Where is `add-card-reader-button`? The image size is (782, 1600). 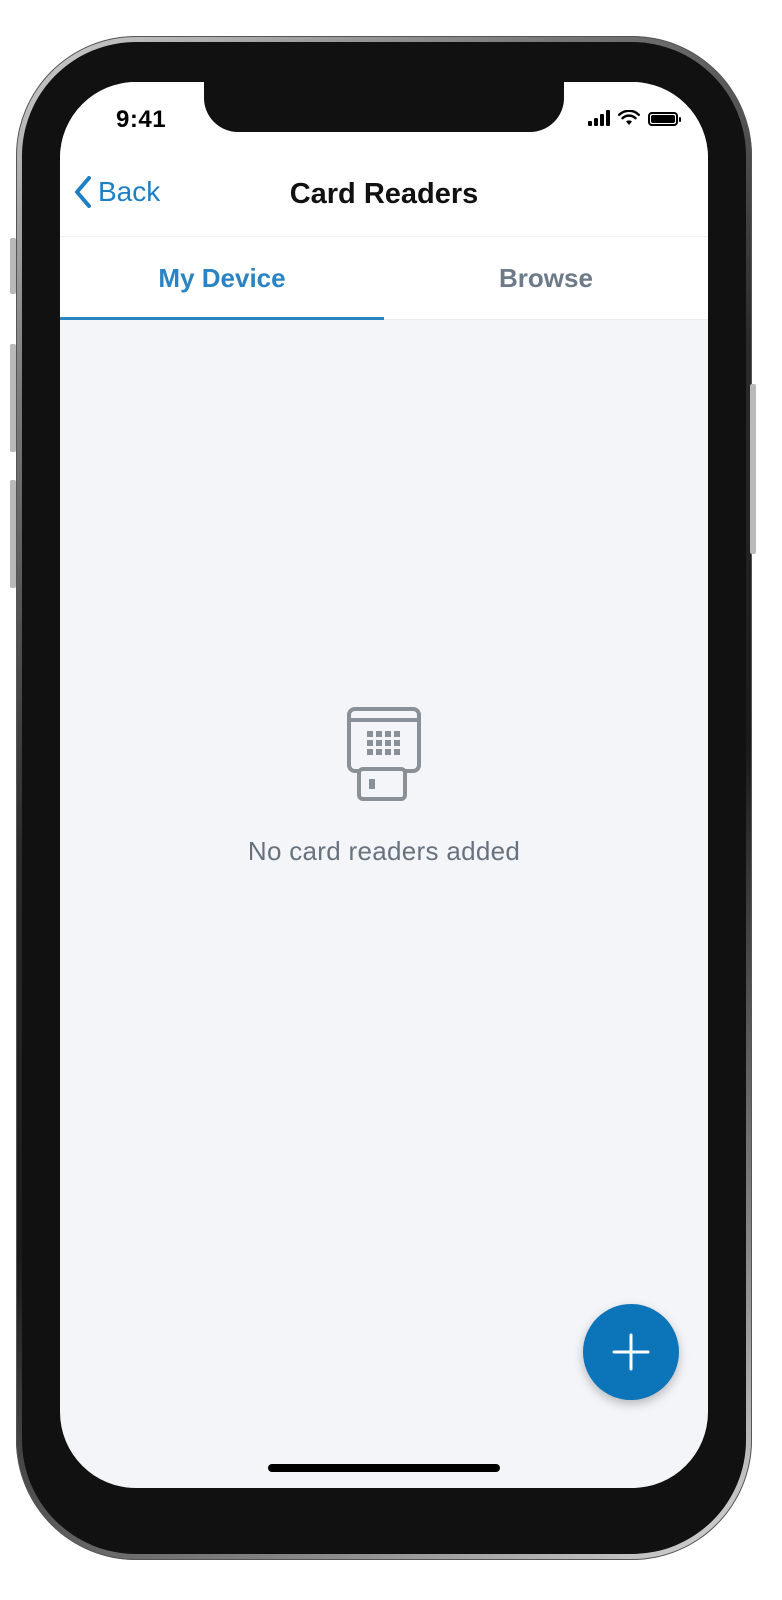
add-card-reader-button is located at coordinates (631, 1352).